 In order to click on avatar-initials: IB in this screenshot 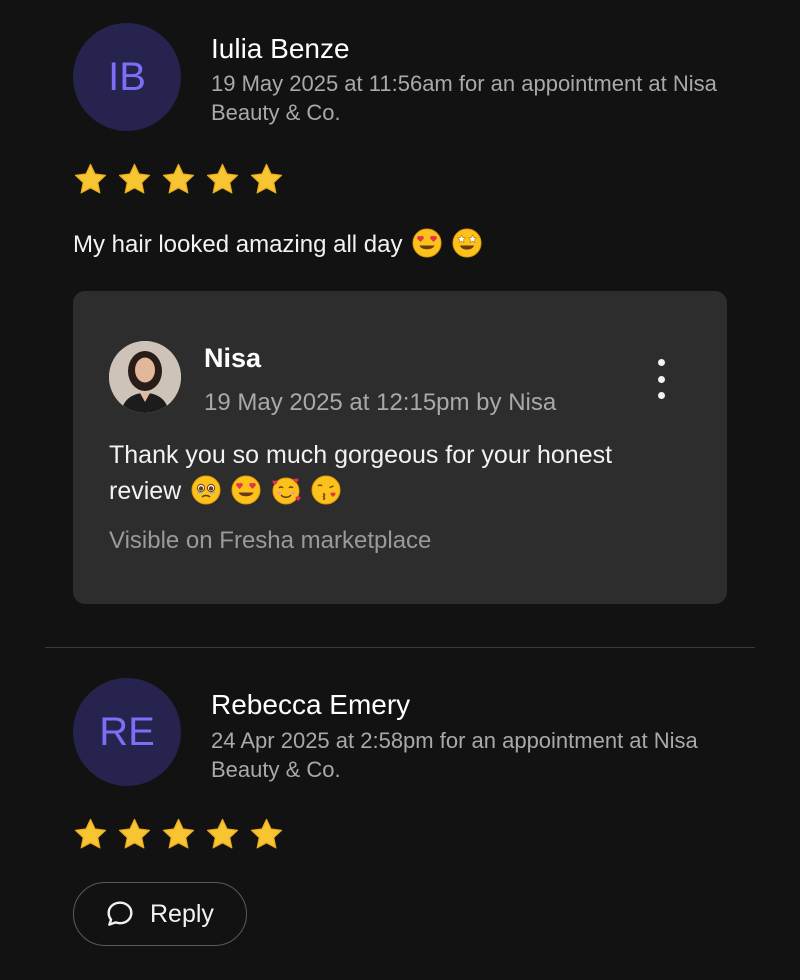, I will do `click(127, 76)`.